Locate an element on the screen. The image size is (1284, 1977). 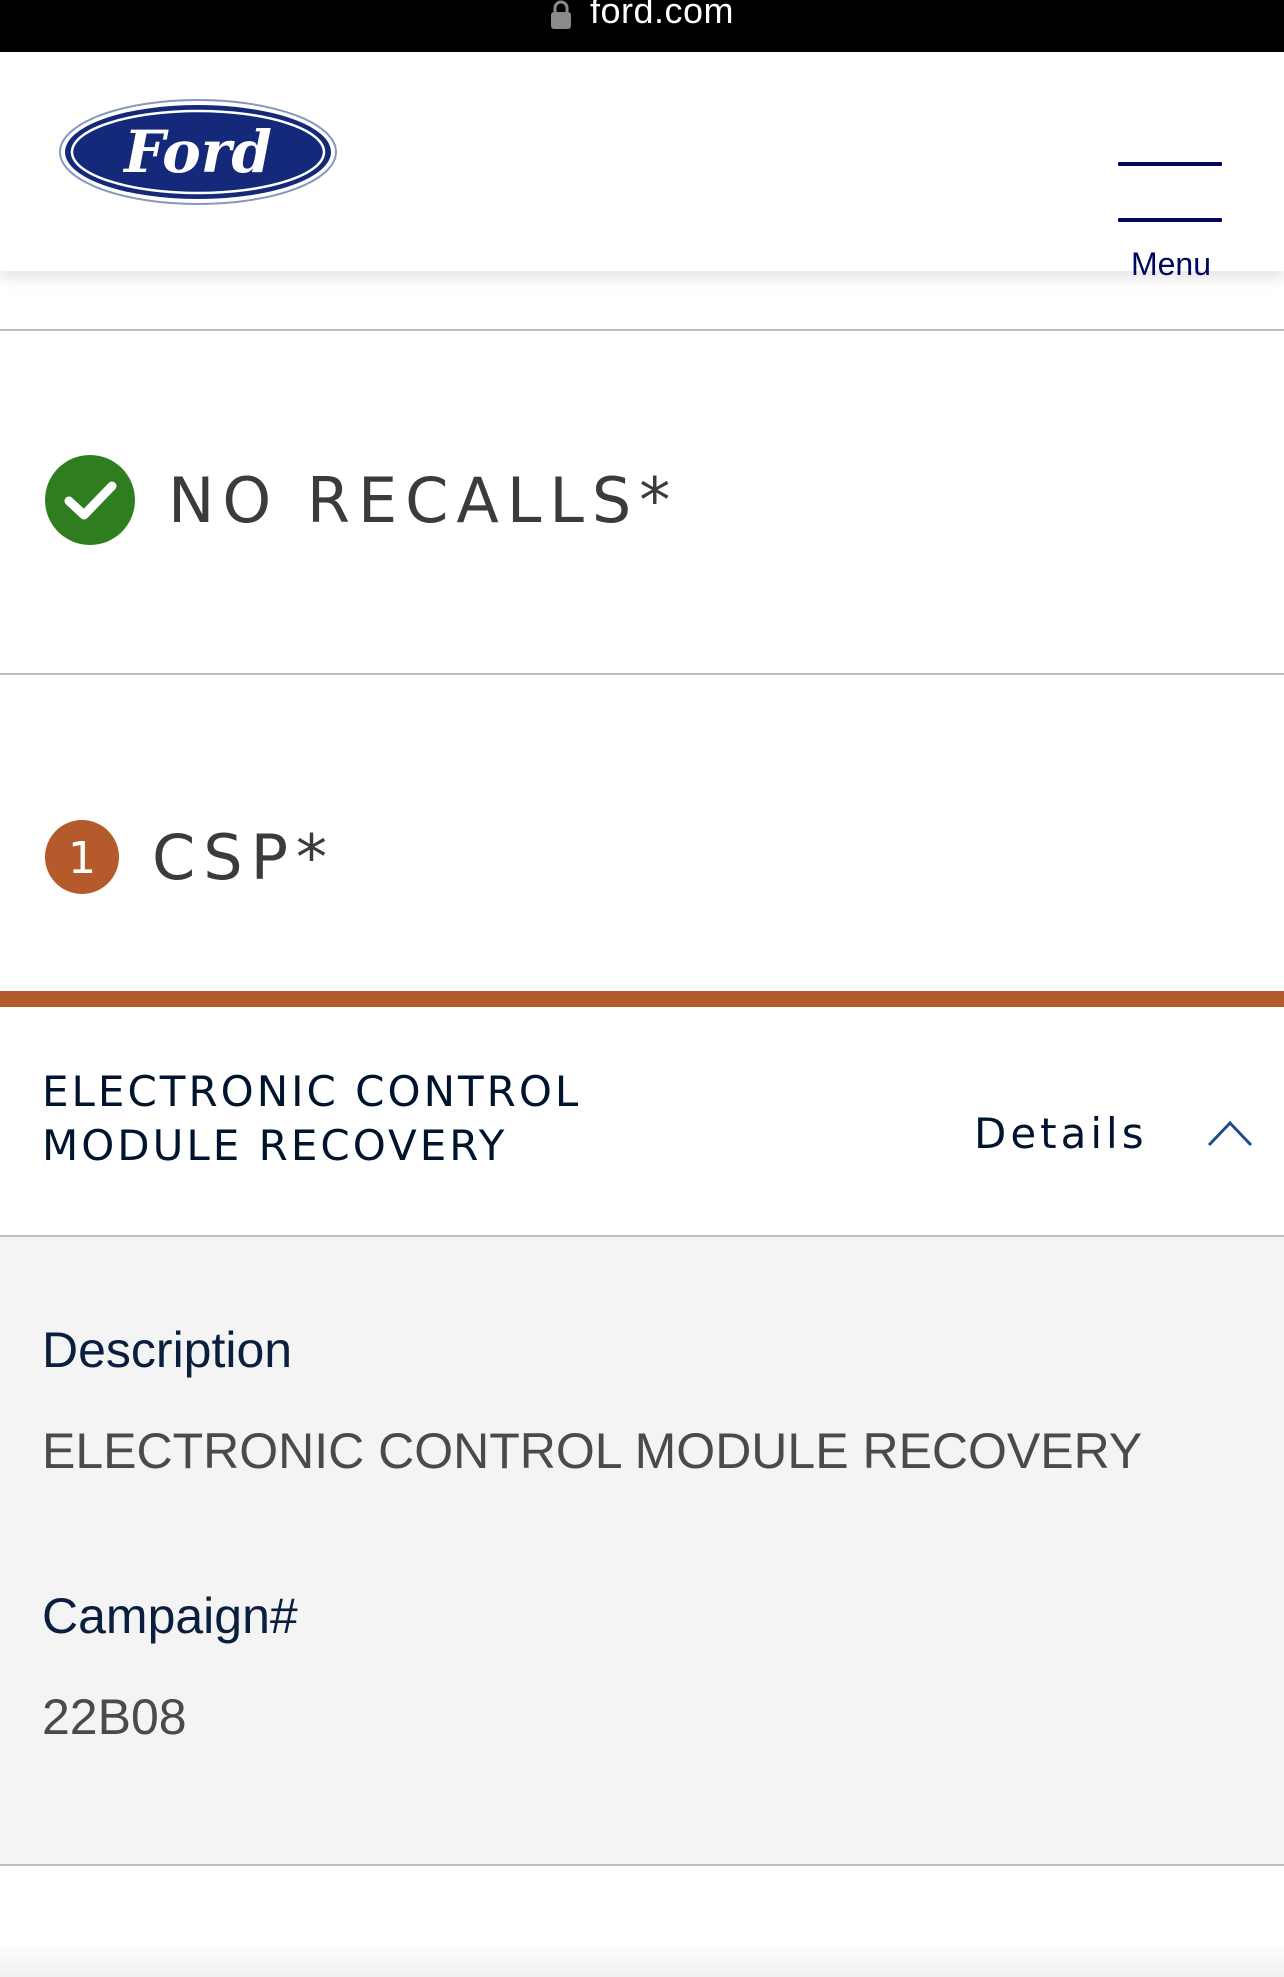
browser-url-bar: ford.com is located at coordinates (642, 26).